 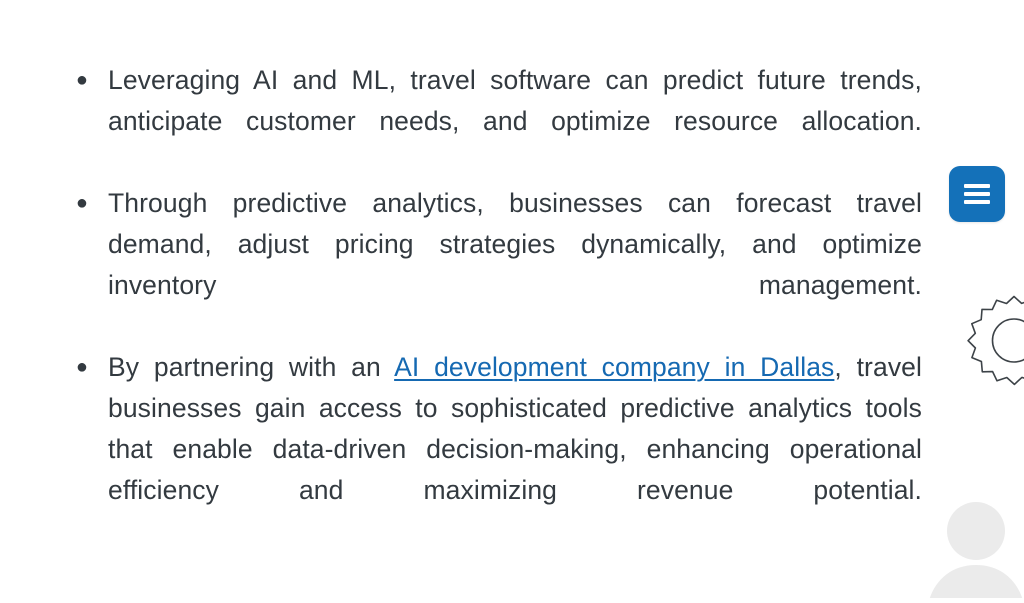 I want to click on gear-icon, so click(x=991, y=348).